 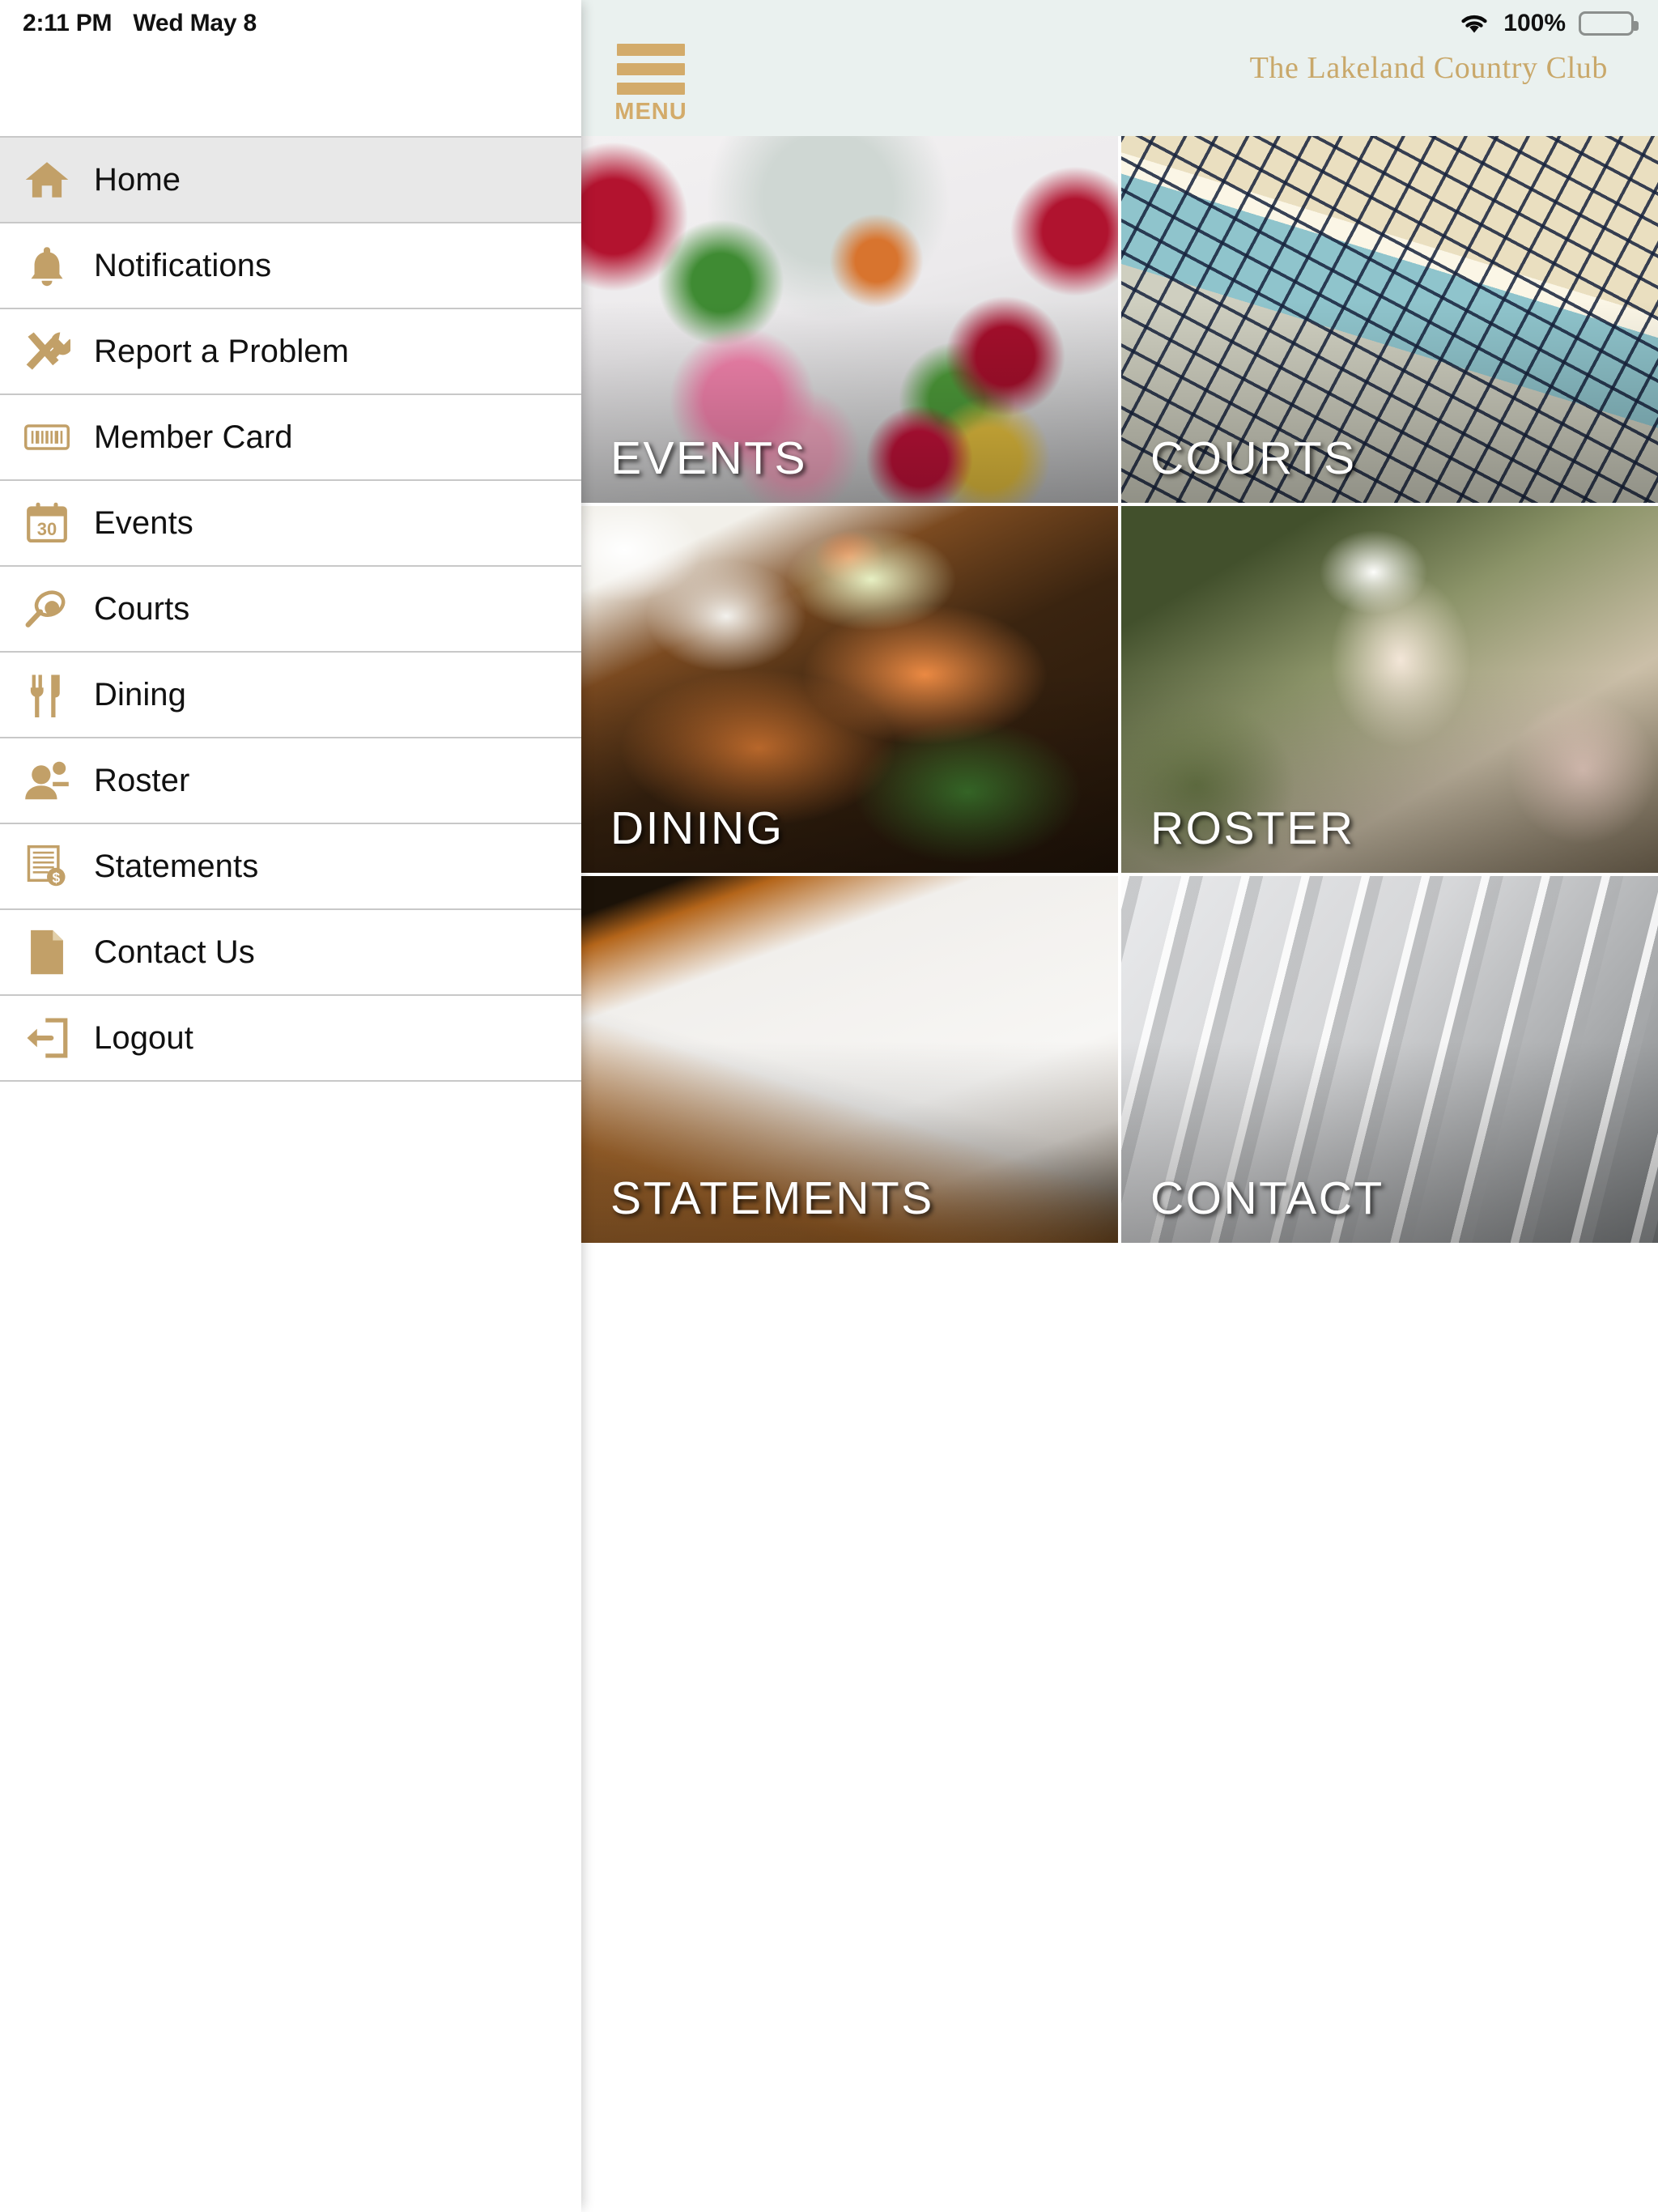 I want to click on tile-label: DINING, so click(x=697, y=828).